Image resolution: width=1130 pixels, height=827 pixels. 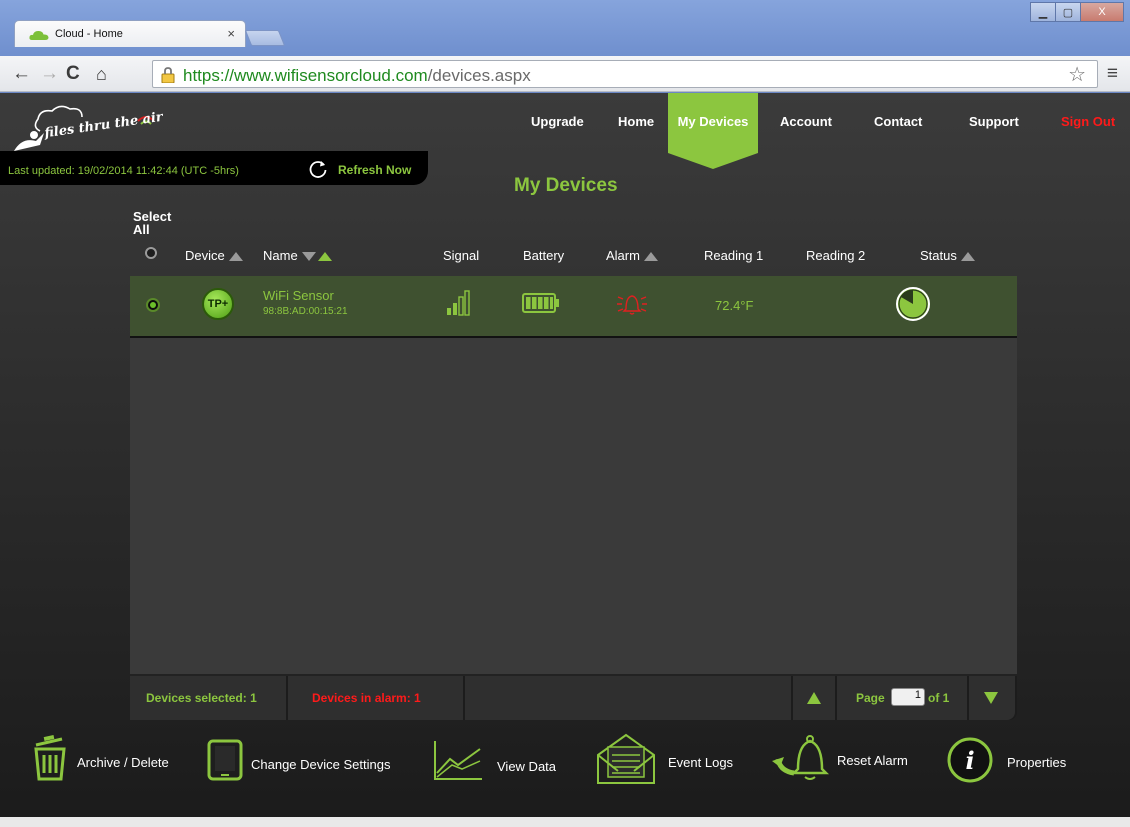 I want to click on device-type-badge: TP+, so click(x=218, y=304).